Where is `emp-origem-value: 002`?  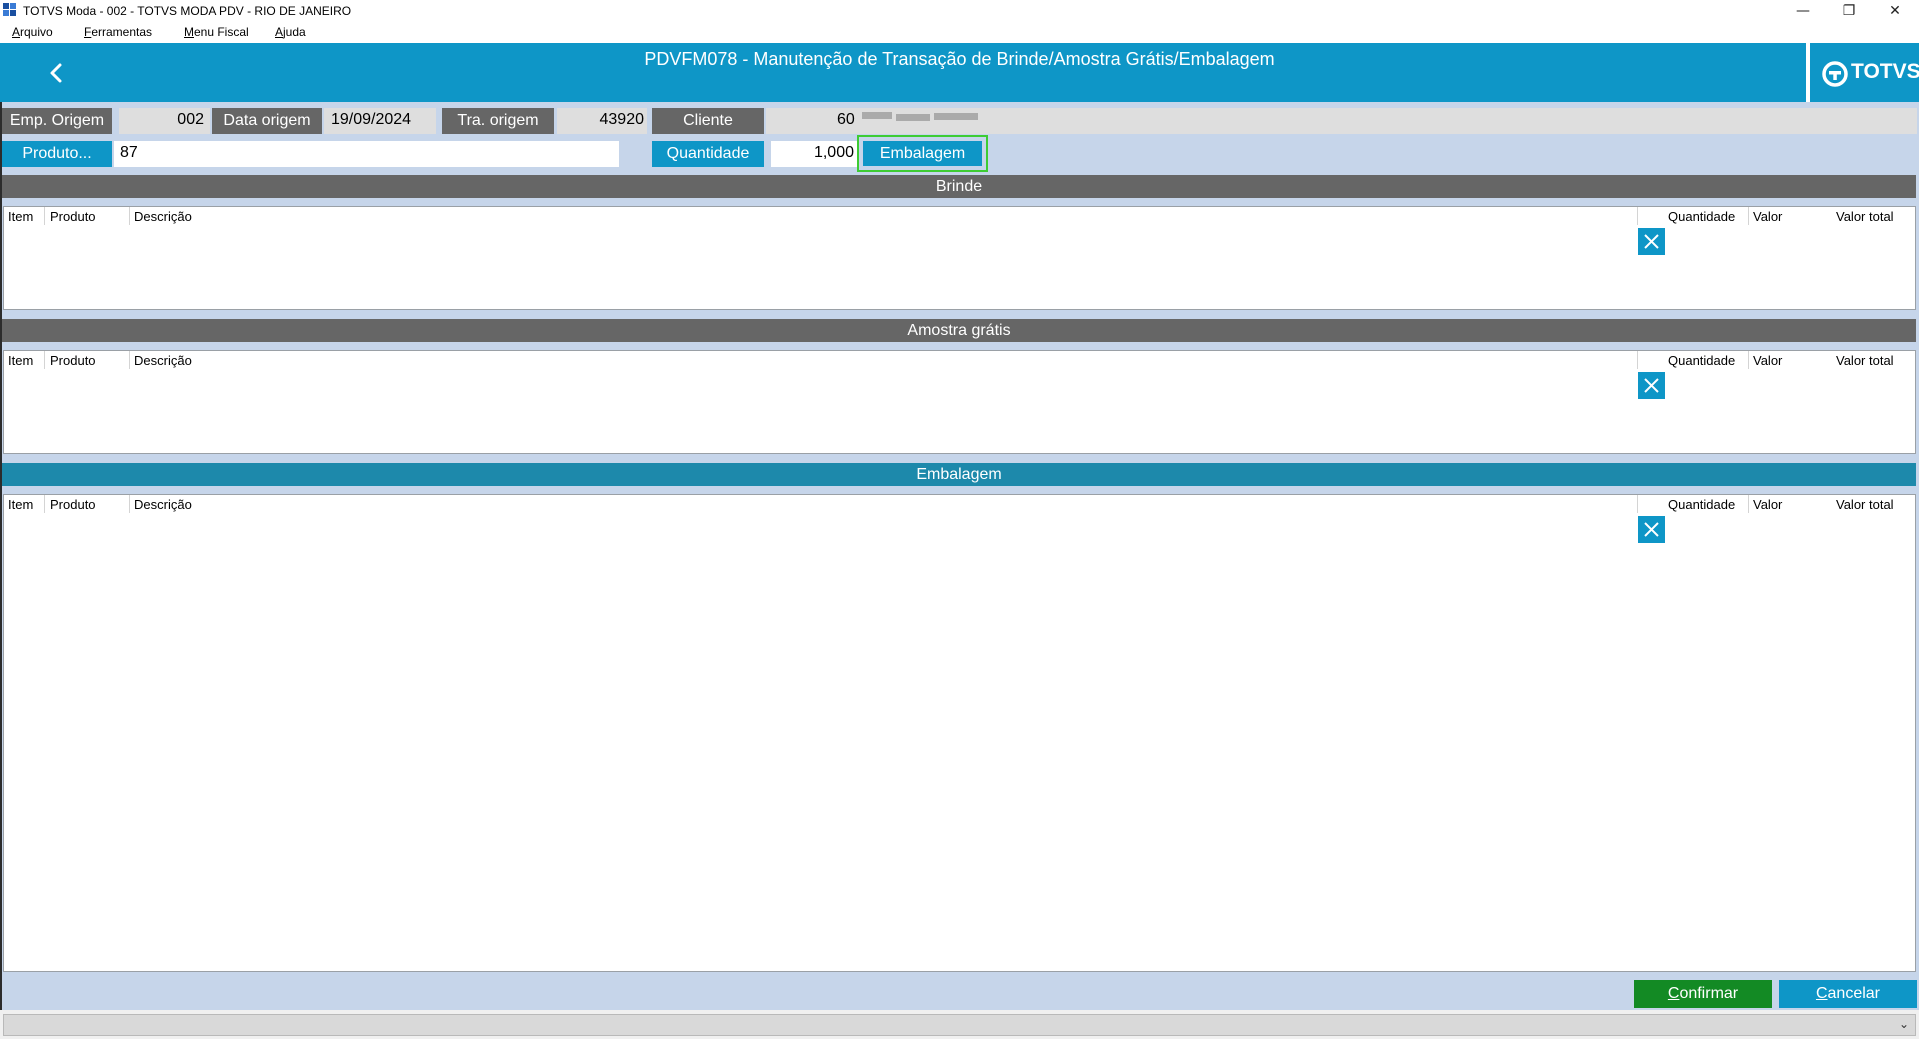 emp-origem-value: 002 is located at coordinates (164, 121).